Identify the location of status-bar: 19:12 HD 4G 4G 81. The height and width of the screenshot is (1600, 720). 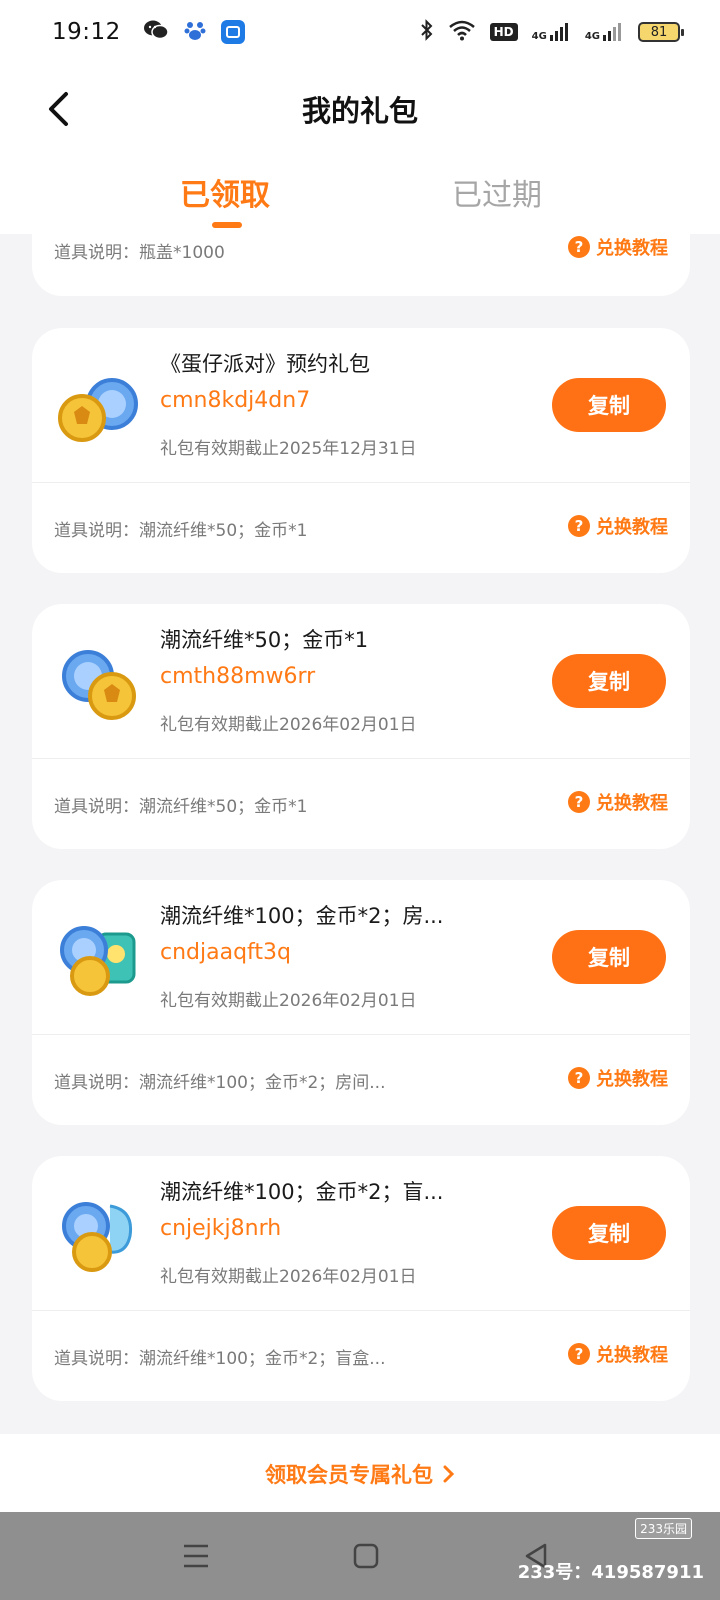
(360, 32).